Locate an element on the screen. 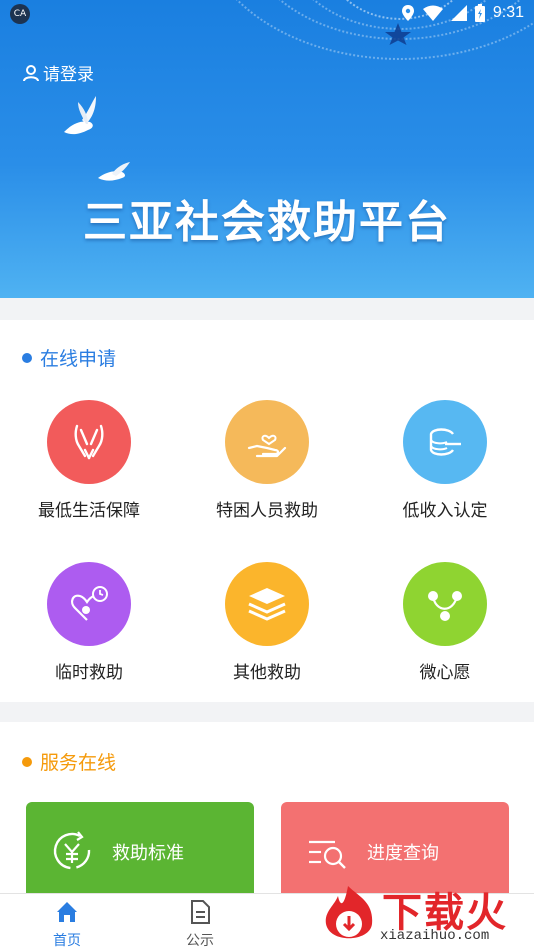 This screenshot has height=950, width=534. status-bar: CA 9:31 is located at coordinates (267, 14).